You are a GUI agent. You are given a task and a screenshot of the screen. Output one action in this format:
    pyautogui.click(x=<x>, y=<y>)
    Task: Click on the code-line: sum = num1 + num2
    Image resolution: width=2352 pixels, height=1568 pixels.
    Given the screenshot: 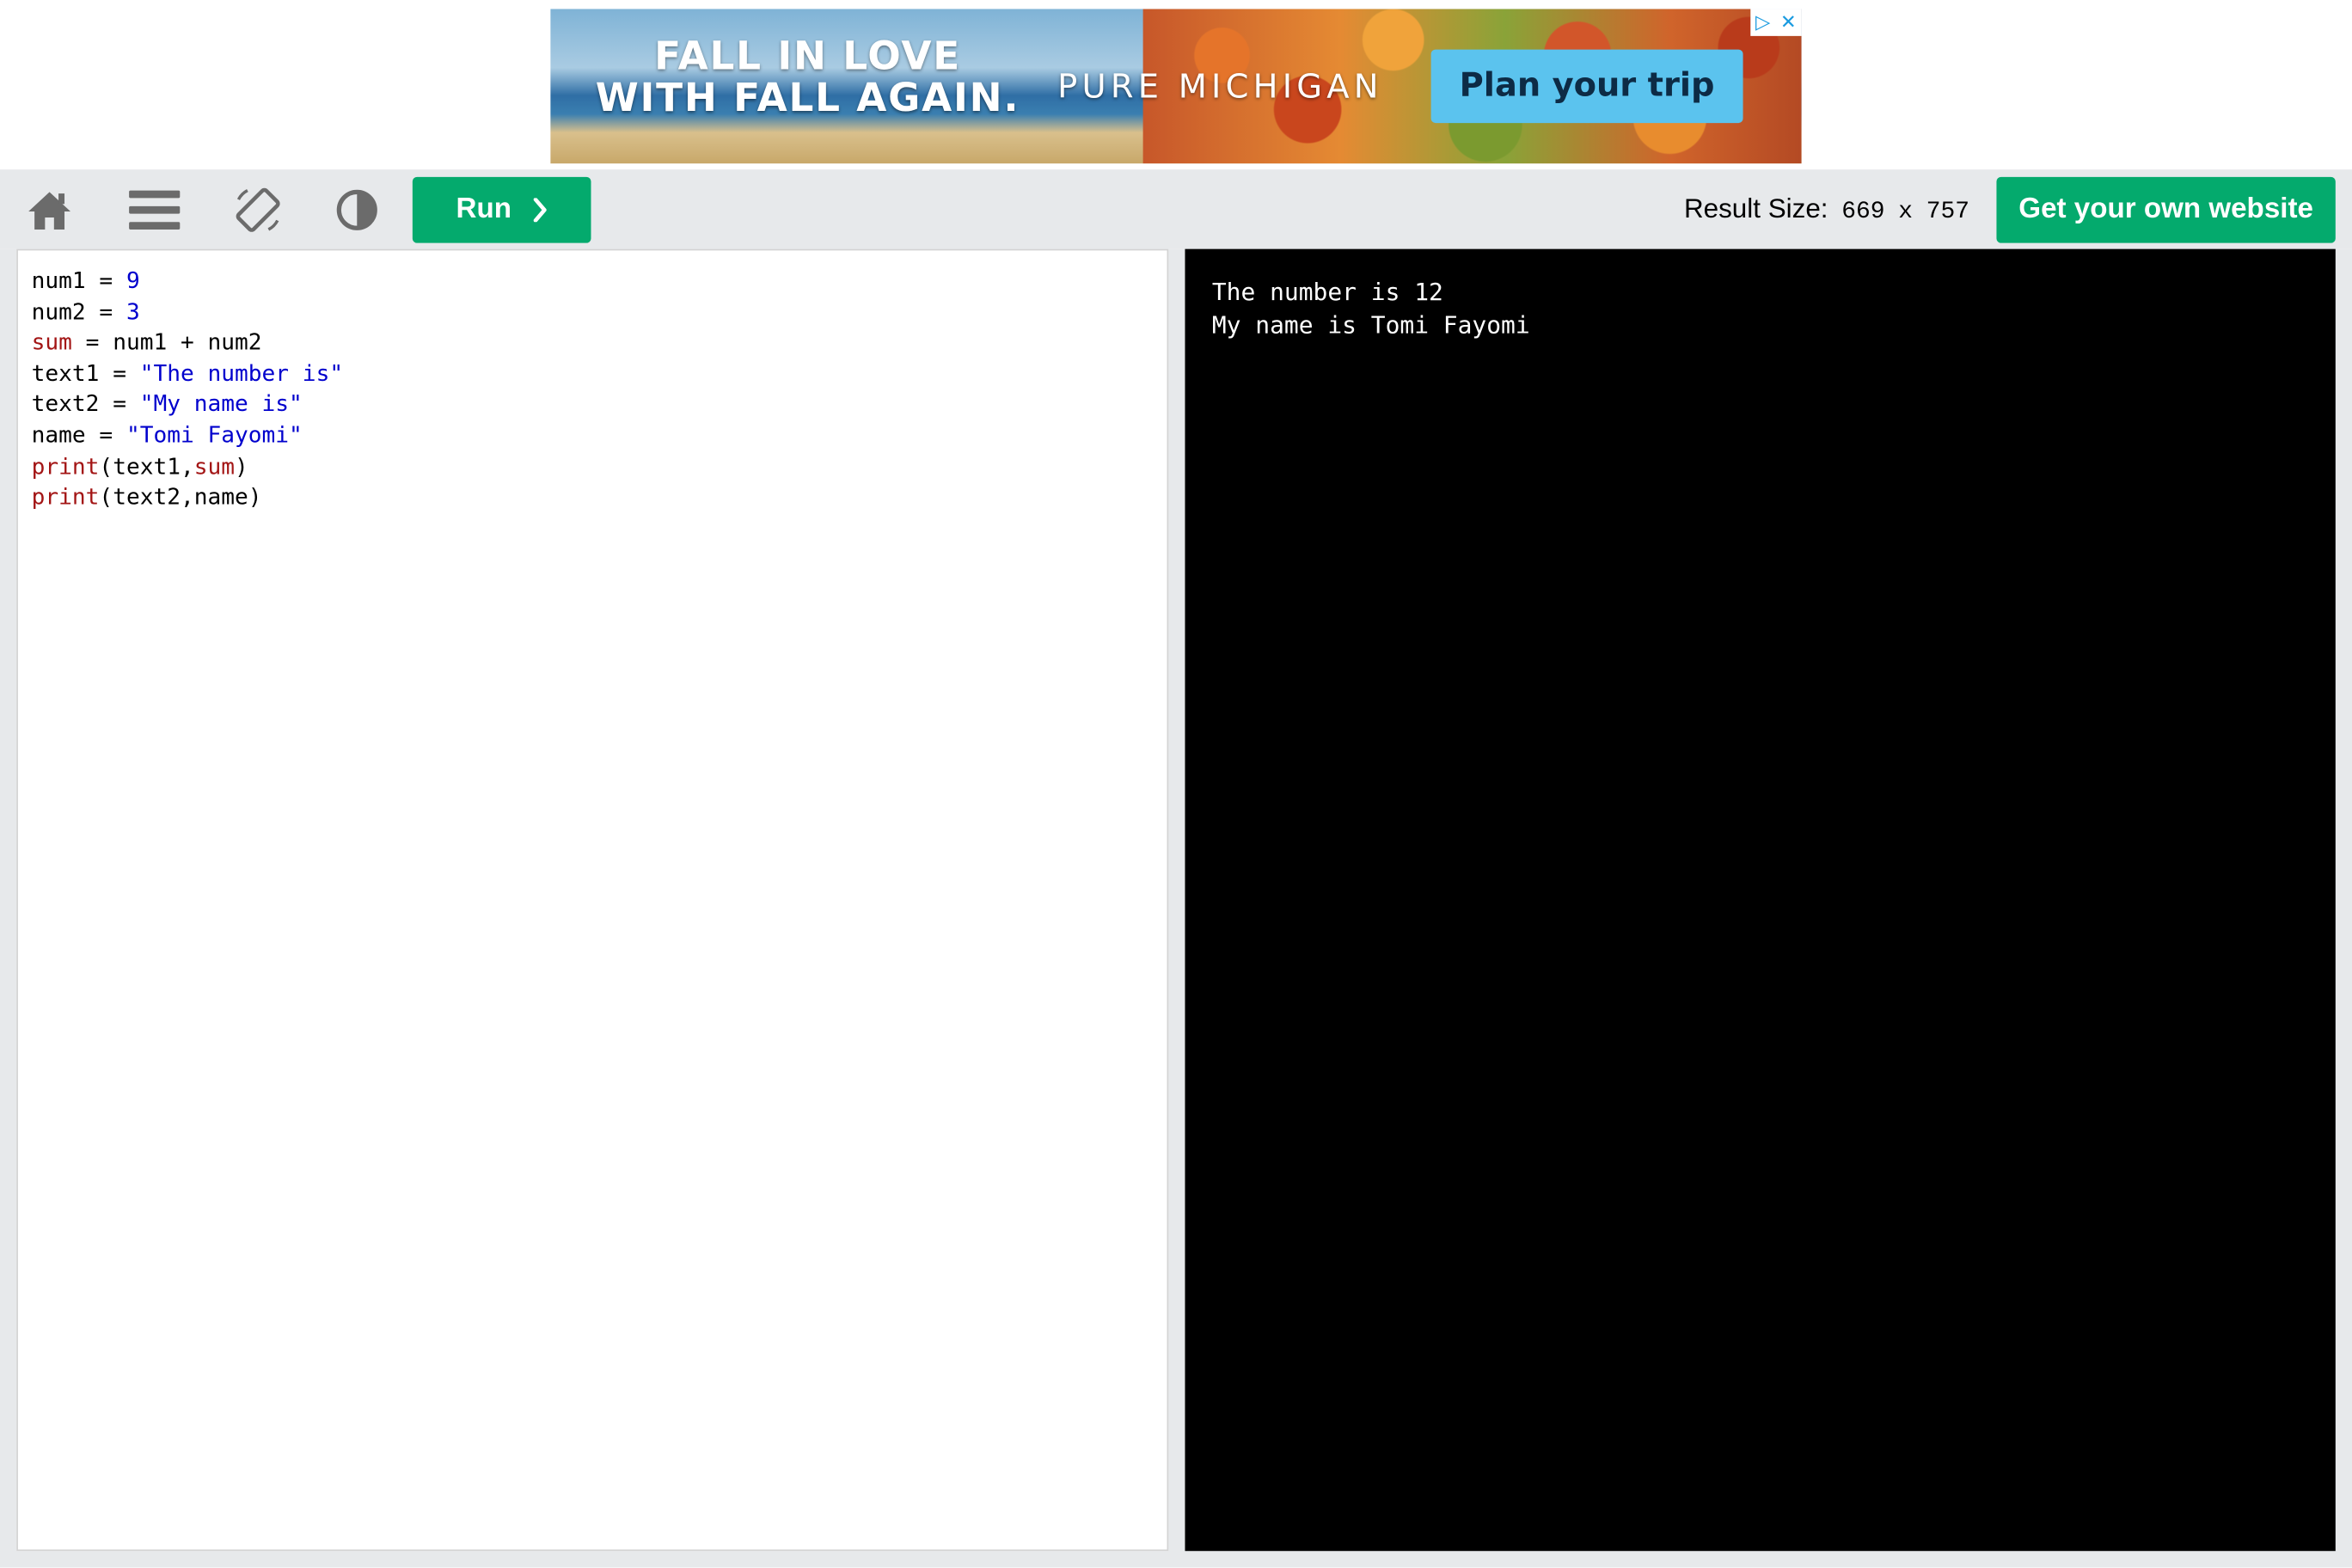 What is the action you would take?
    pyautogui.click(x=593, y=343)
    